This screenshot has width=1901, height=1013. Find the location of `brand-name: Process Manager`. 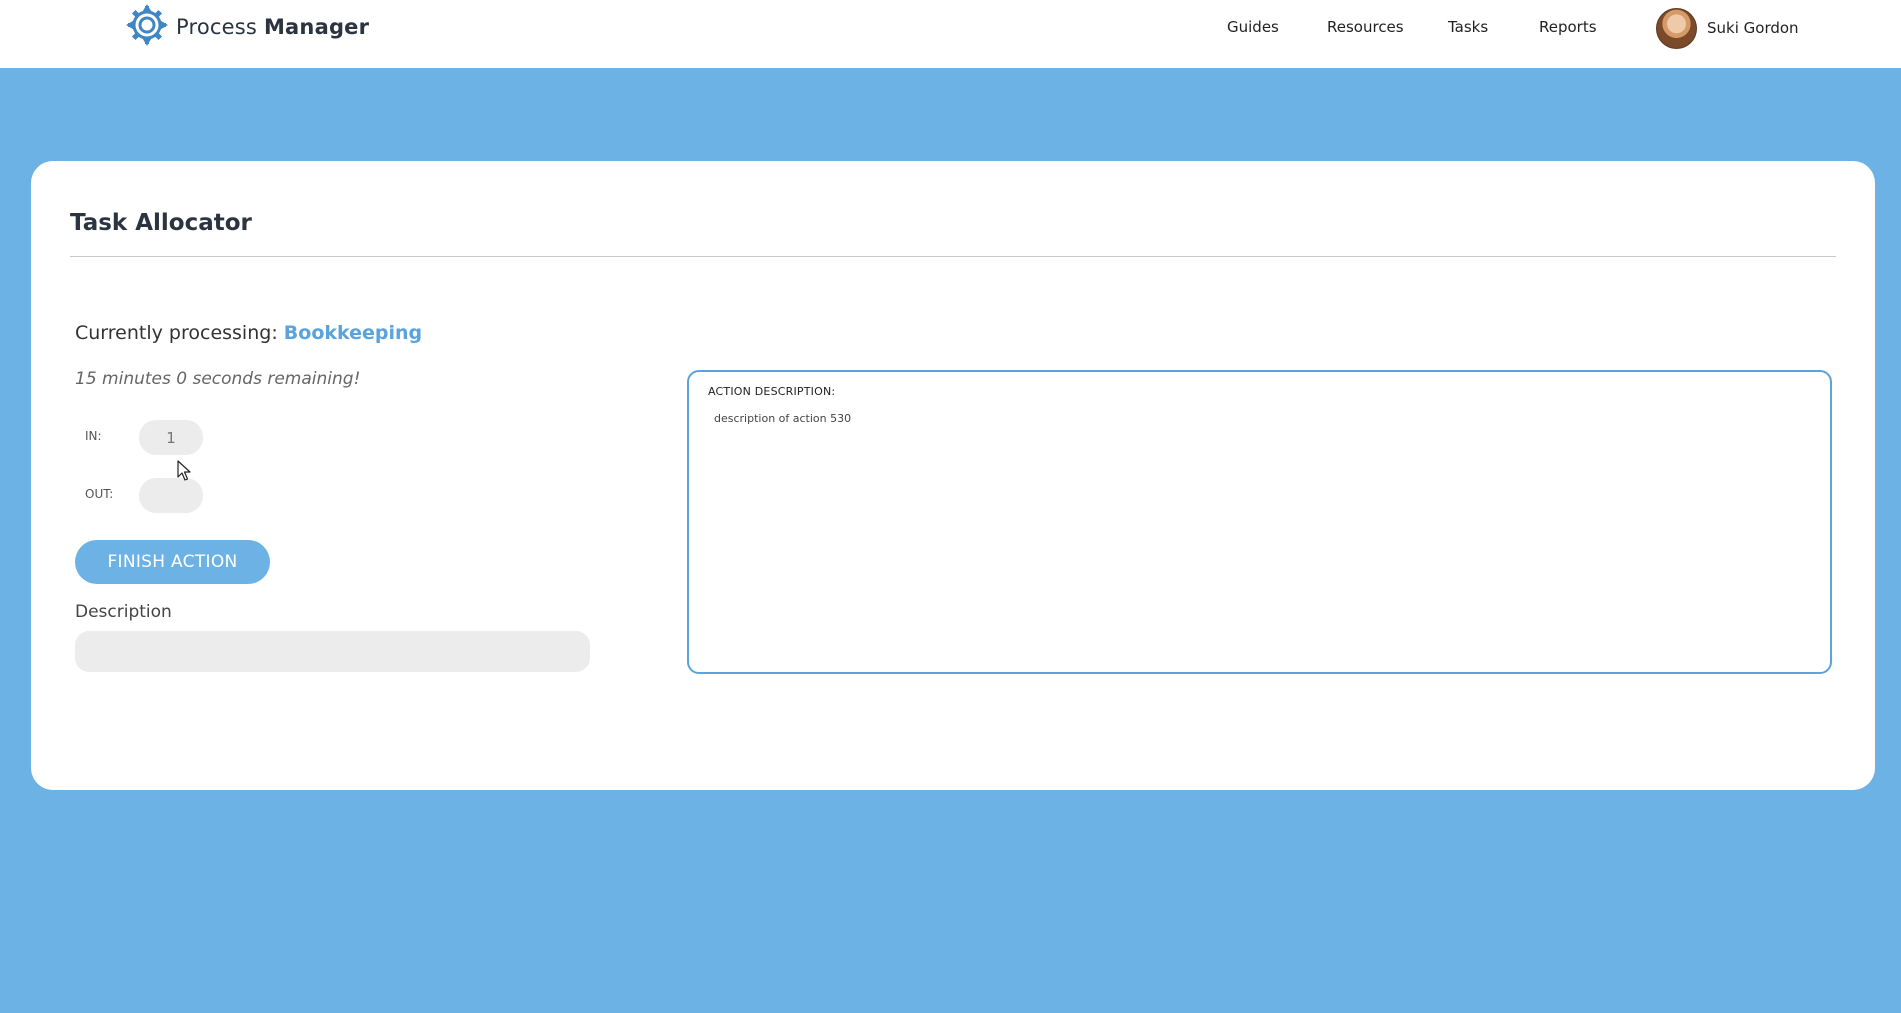

brand-name: Process Manager is located at coordinates (273, 27).